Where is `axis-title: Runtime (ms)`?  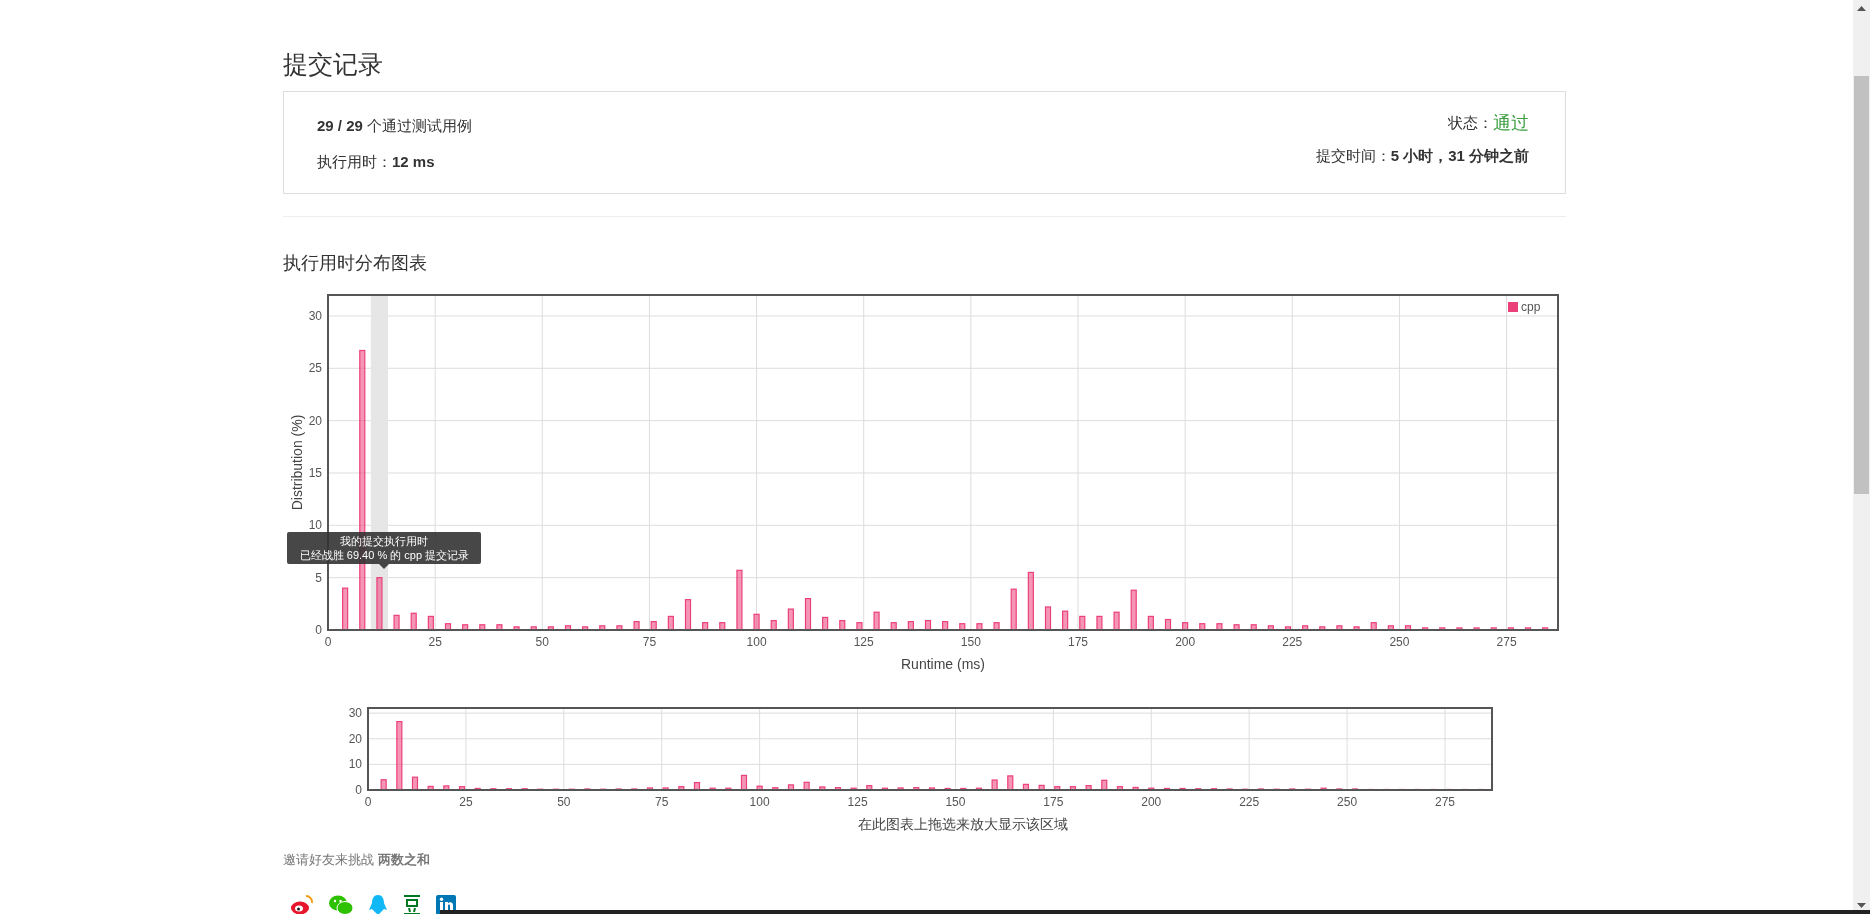
axis-title: Runtime (ms) is located at coordinates (943, 664).